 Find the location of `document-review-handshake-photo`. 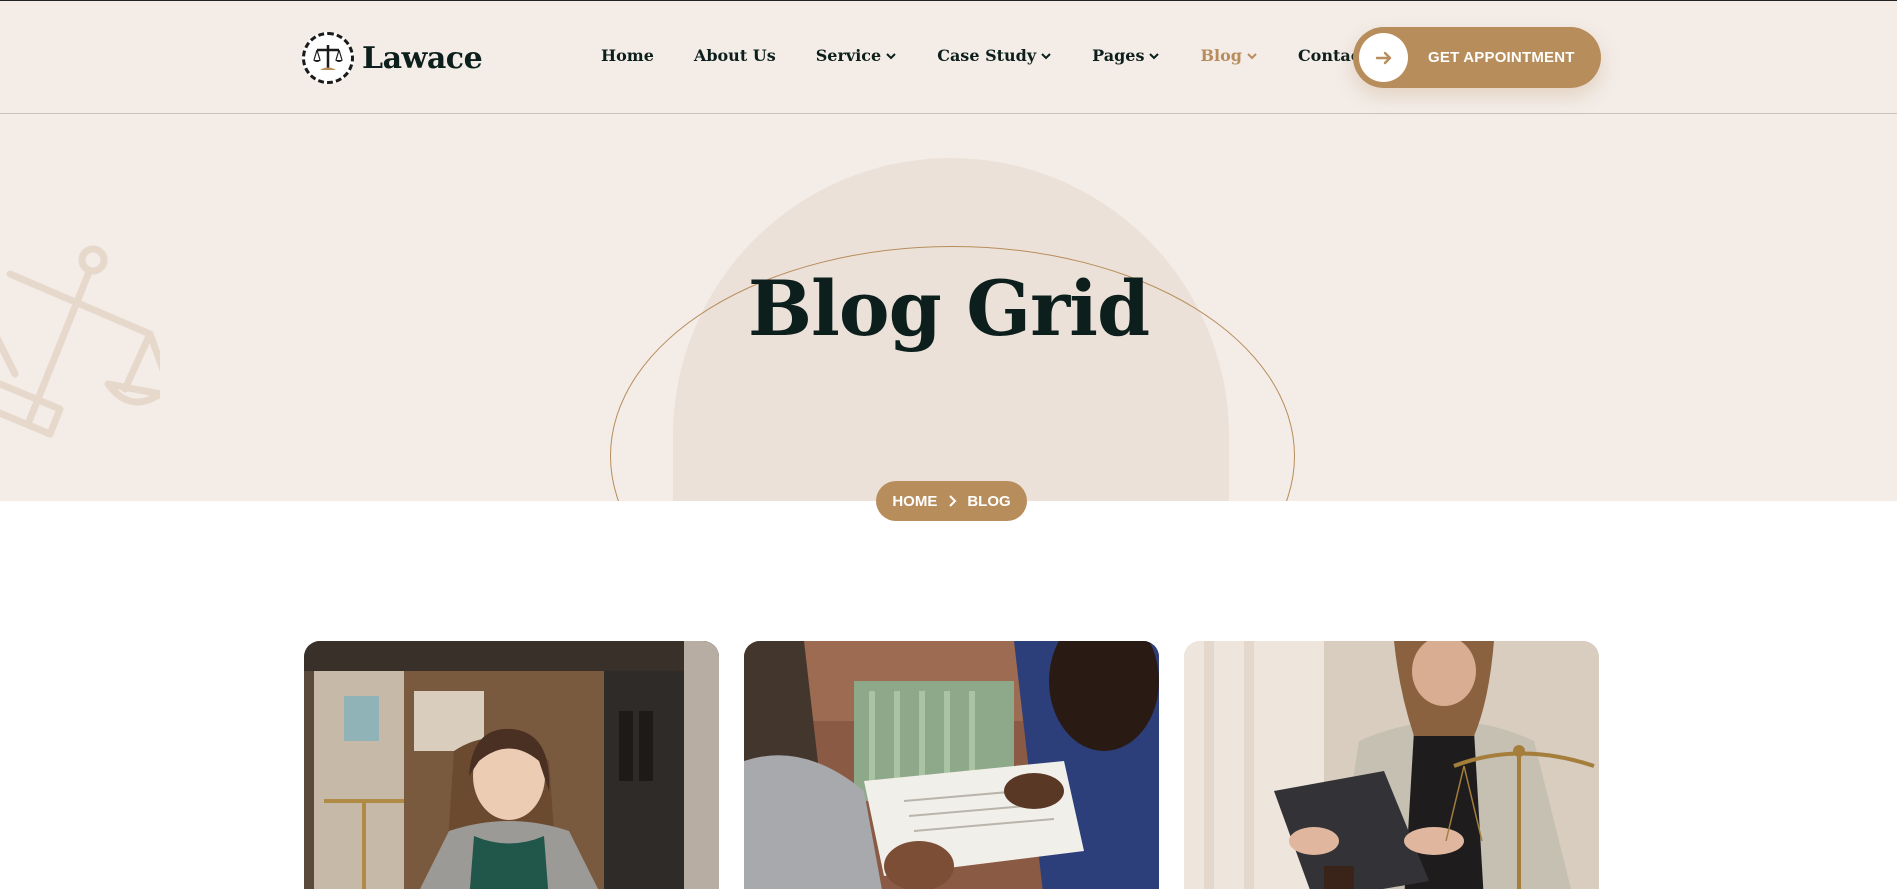

document-review-handshake-photo is located at coordinates (951, 765).